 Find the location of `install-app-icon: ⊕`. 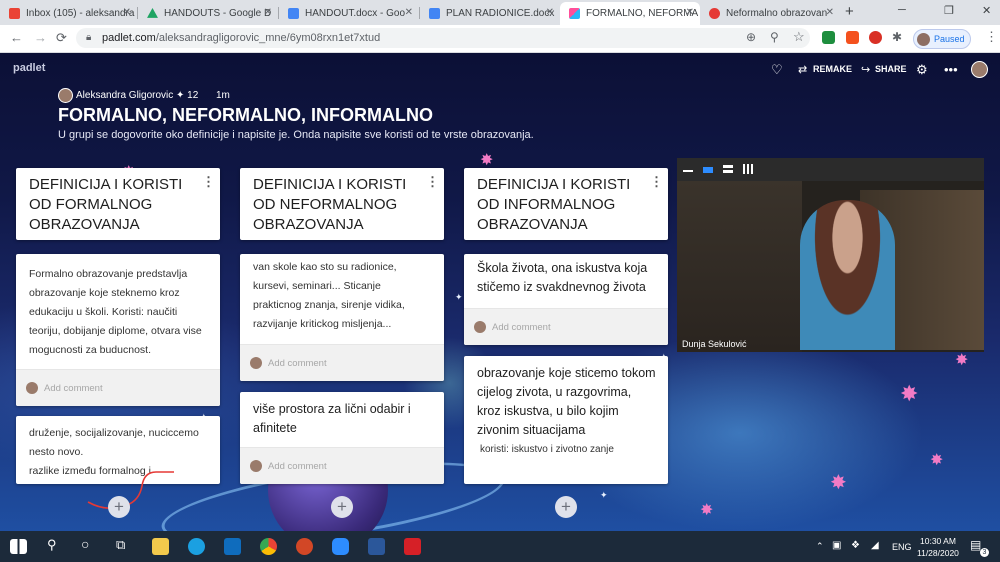

install-app-icon: ⊕ is located at coordinates (751, 37).